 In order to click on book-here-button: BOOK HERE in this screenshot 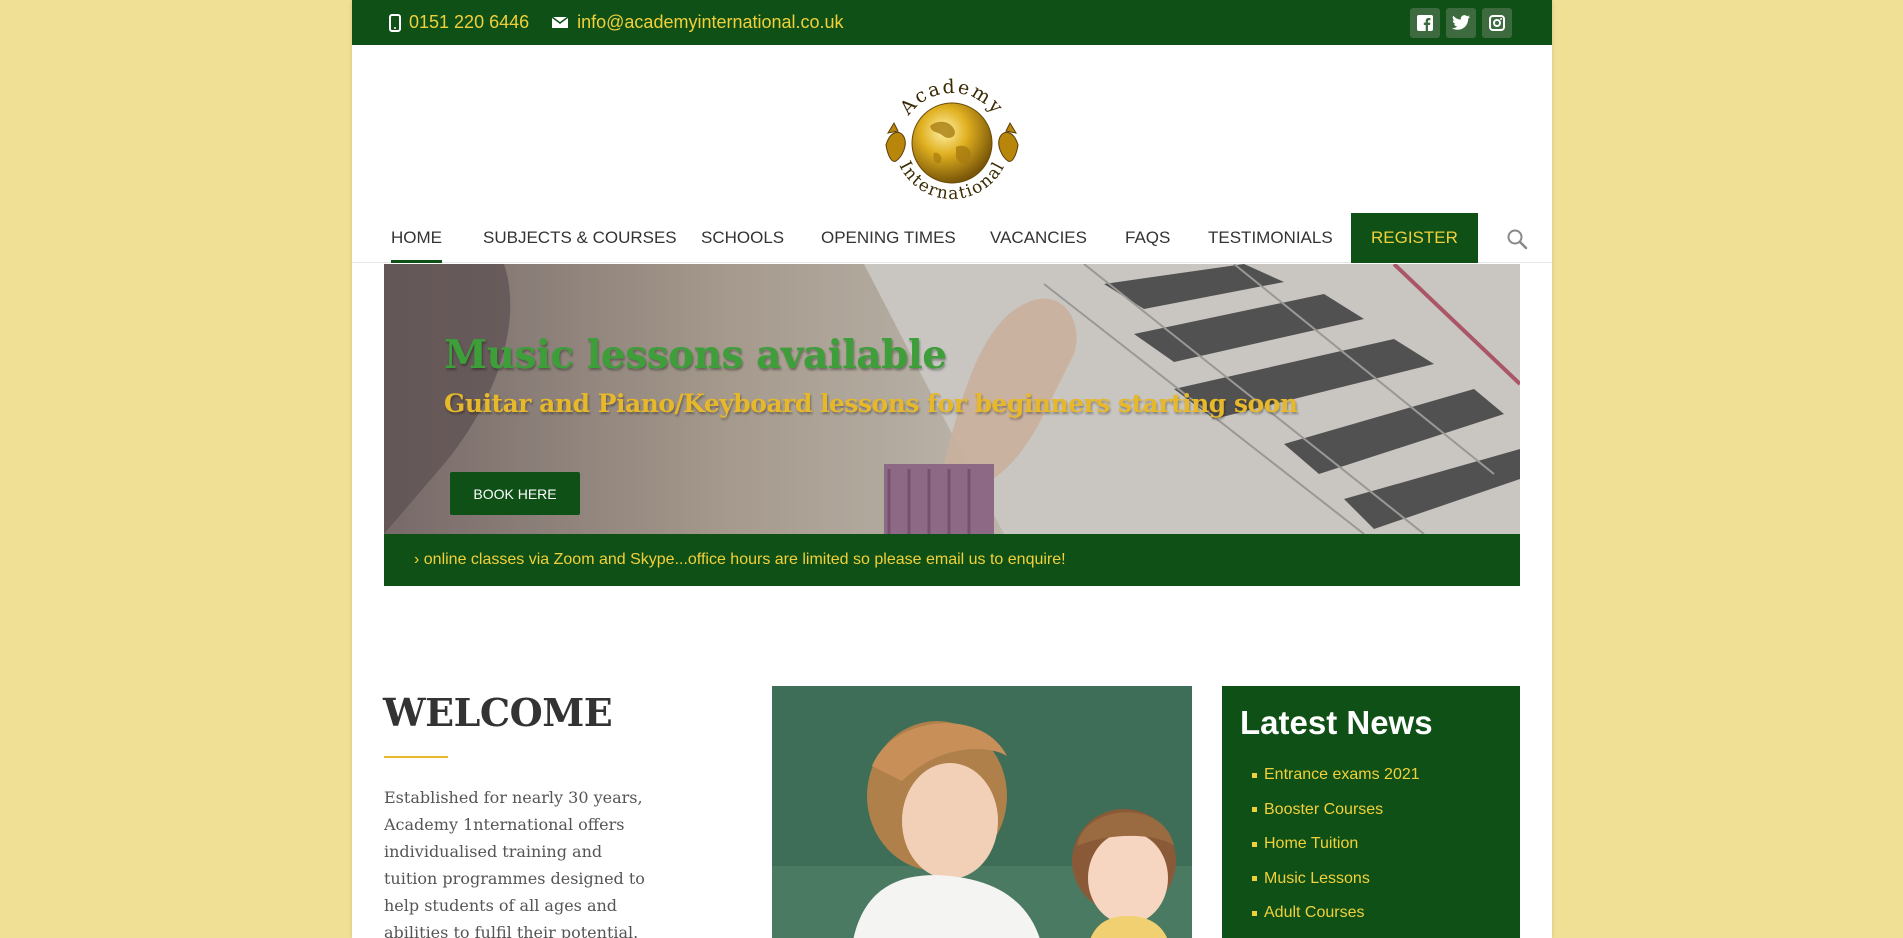, I will do `click(515, 493)`.